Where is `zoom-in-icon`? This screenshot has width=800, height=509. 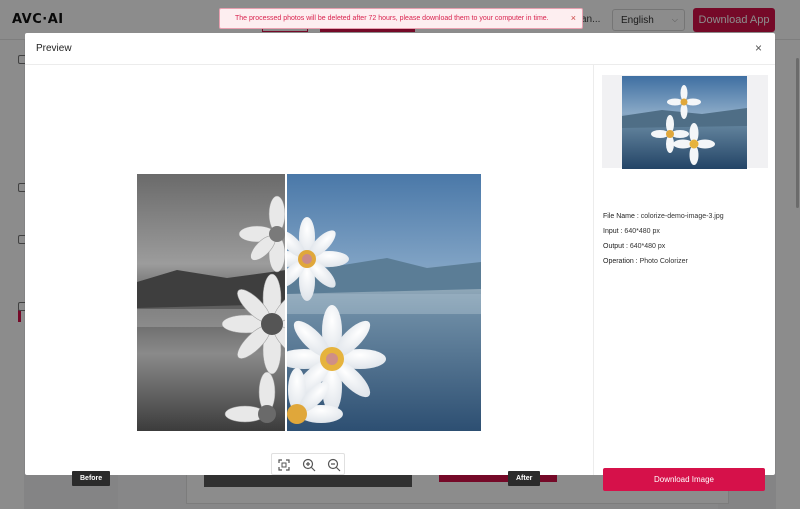
zoom-in-icon is located at coordinates (309, 465).